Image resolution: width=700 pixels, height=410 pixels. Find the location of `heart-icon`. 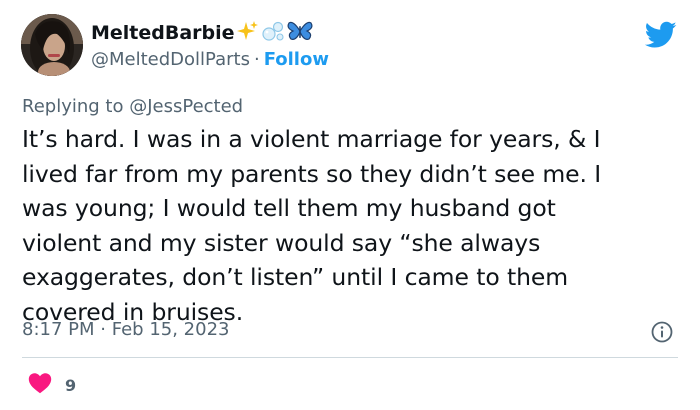

heart-icon is located at coordinates (40, 385).